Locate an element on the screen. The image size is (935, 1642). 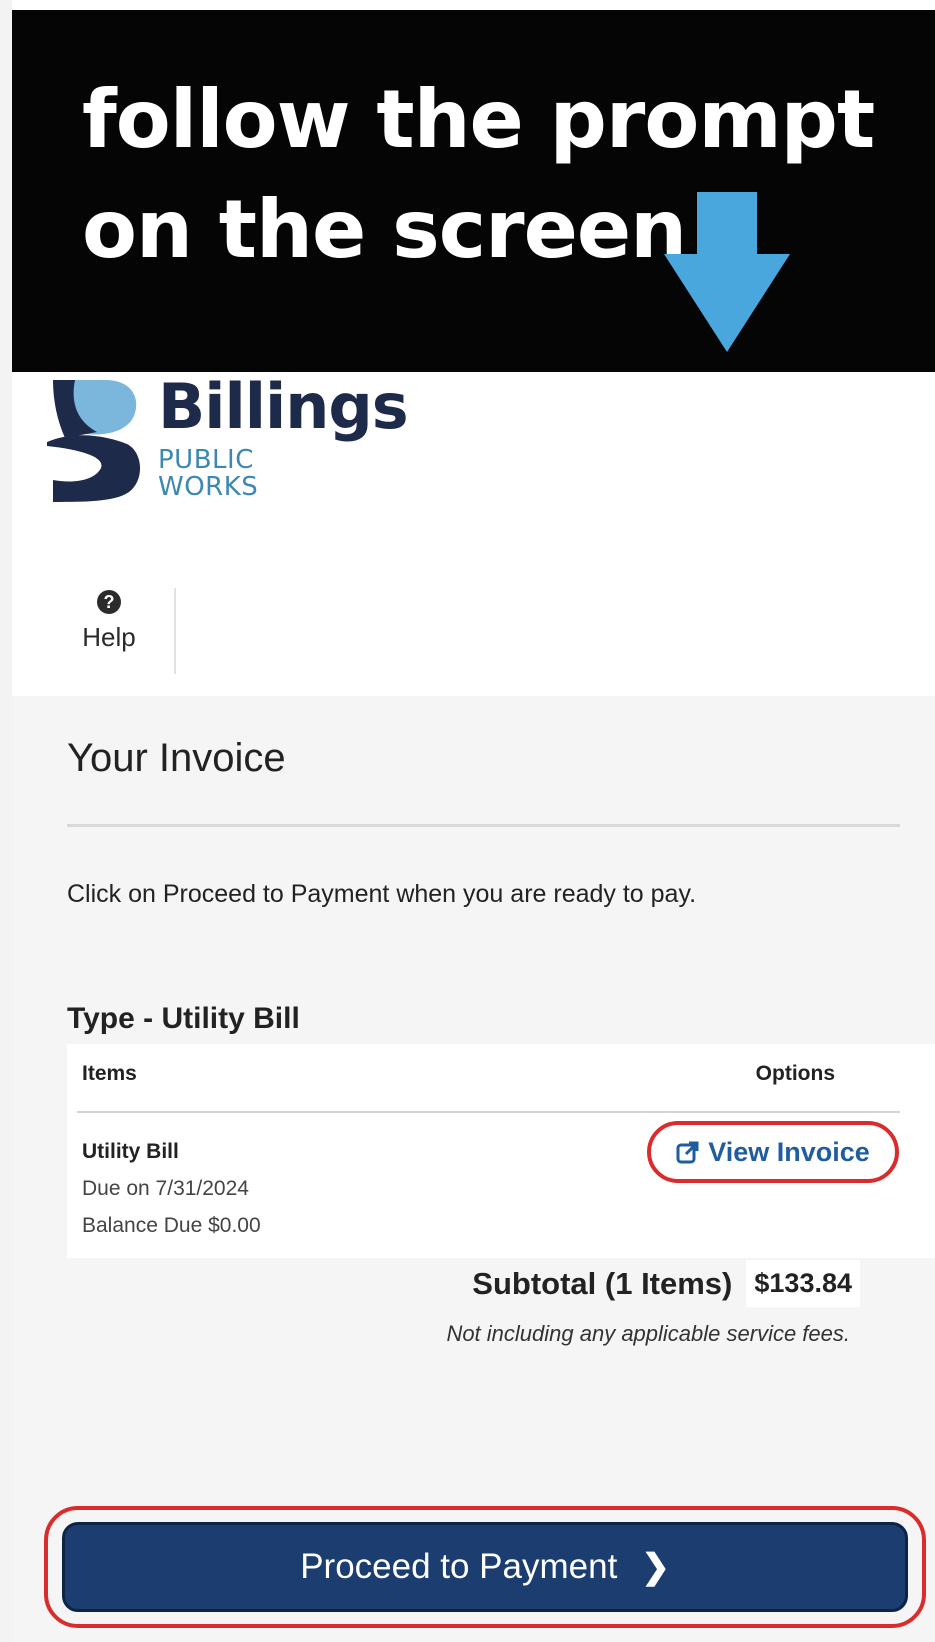
item-name: Utility Bill is located at coordinates (130, 1151).